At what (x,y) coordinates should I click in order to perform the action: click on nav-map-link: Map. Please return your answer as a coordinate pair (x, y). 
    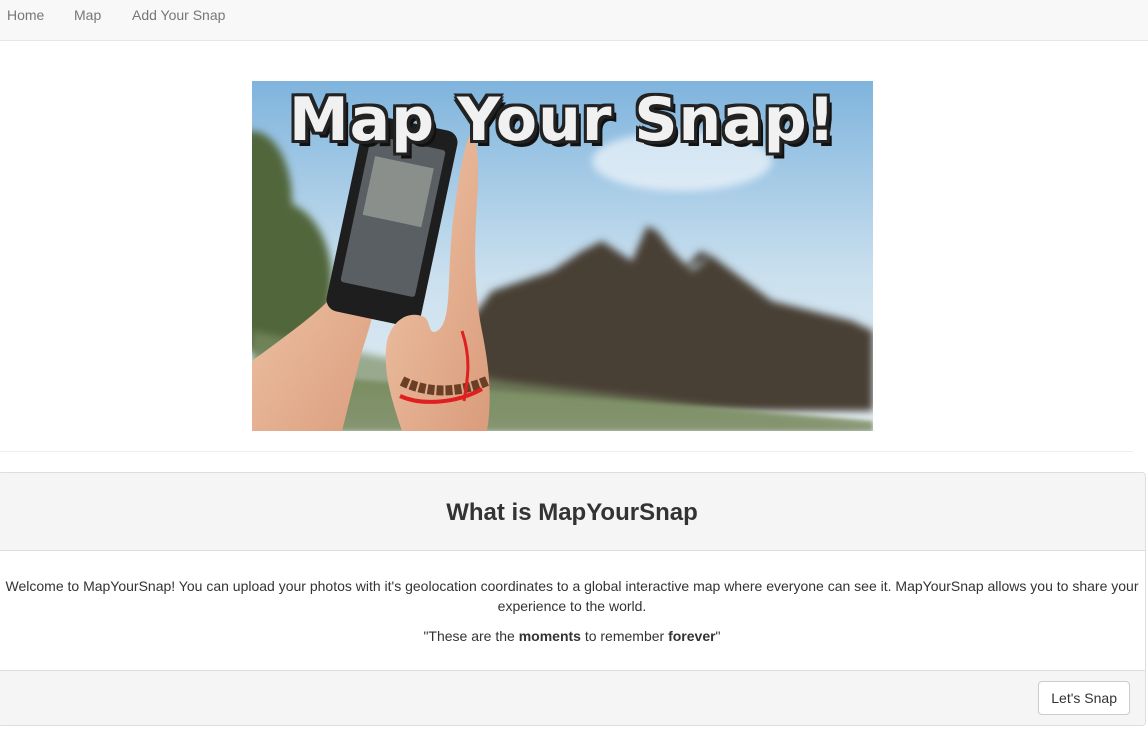
    Looking at the image, I should click on (87, 15).